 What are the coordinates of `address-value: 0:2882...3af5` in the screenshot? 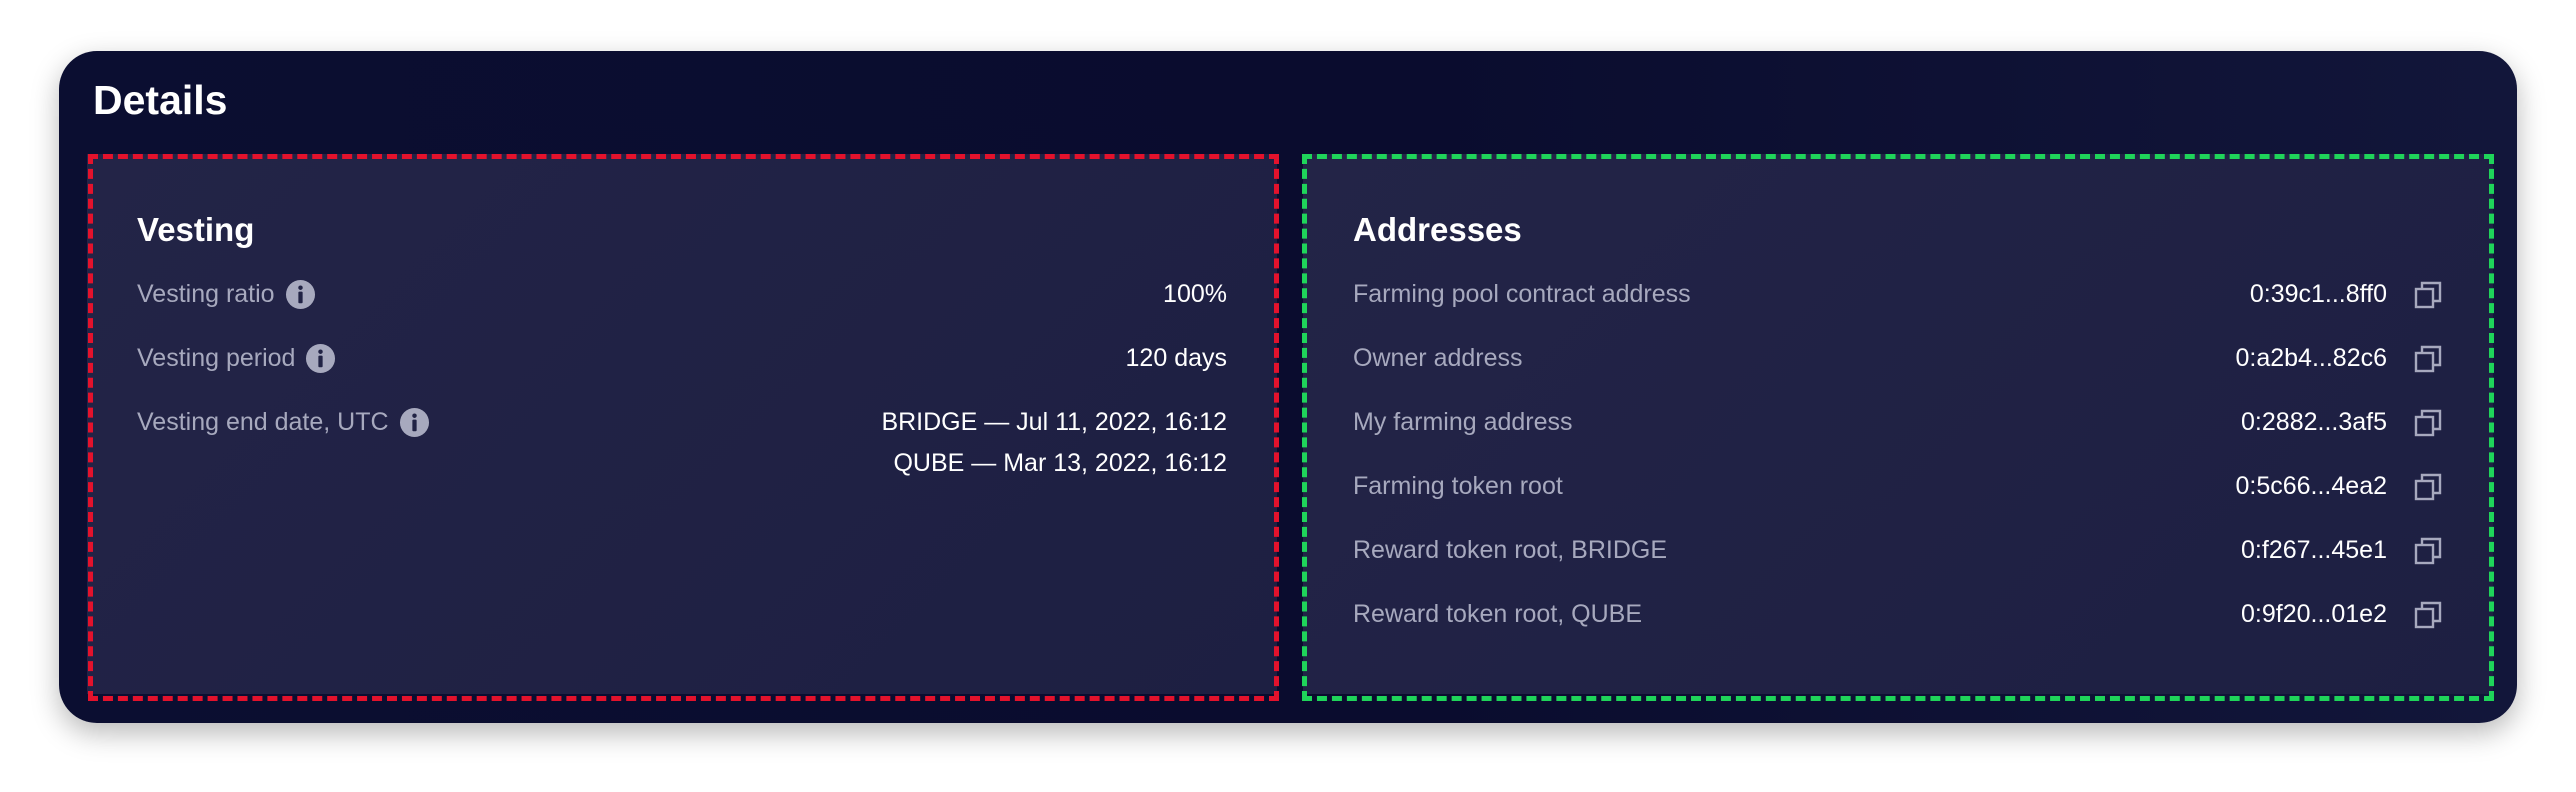 It's located at (2314, 422).